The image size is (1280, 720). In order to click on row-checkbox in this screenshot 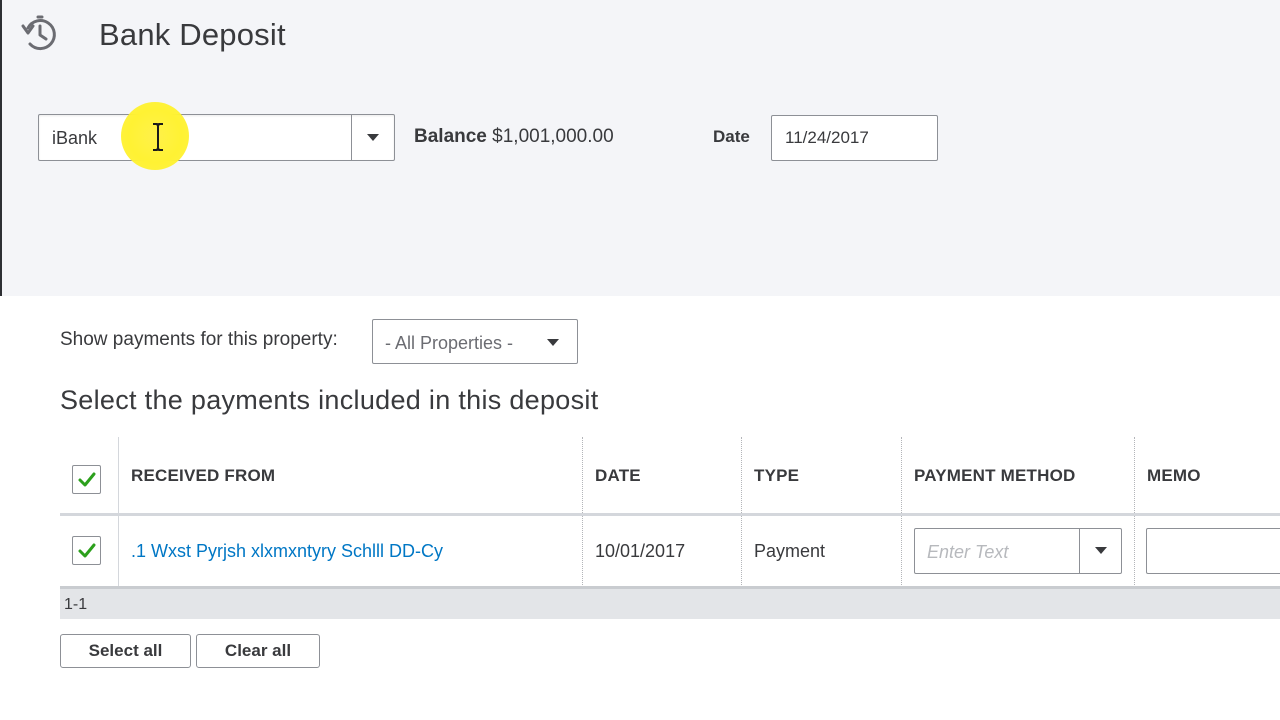, I will do `click(86, 550)`.